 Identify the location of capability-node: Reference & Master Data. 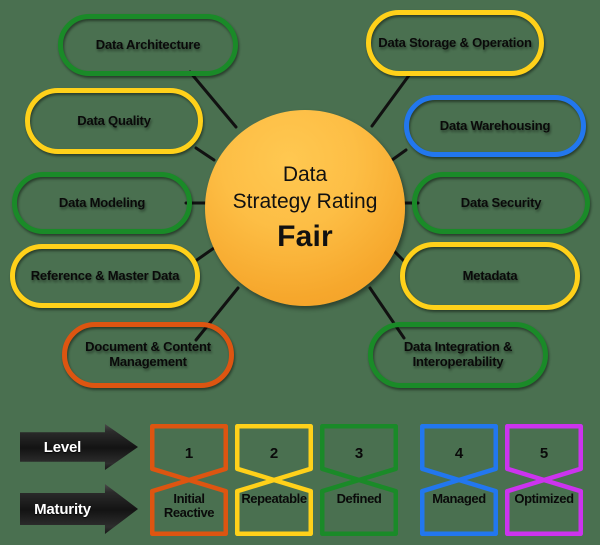
(105, 276).